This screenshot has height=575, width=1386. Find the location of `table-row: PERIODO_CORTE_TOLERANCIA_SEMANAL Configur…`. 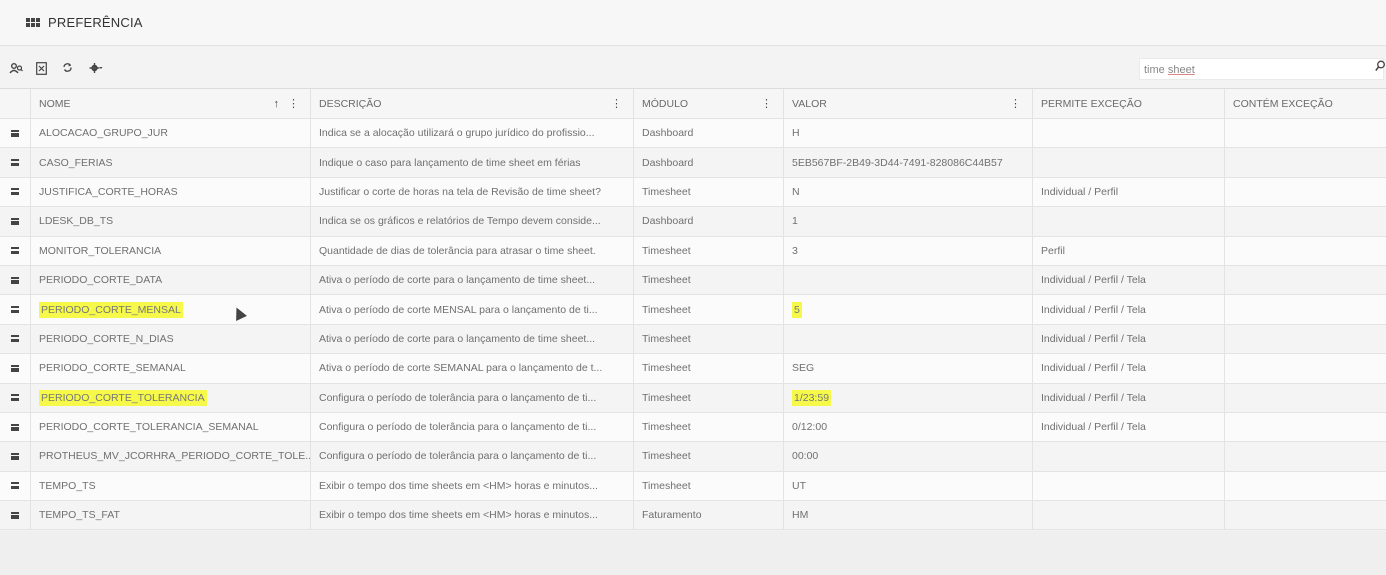

table-row: PERIODO_CORTE_TOLERANCIA_SEMANAL Configur… is located at coordinates (693, 427).